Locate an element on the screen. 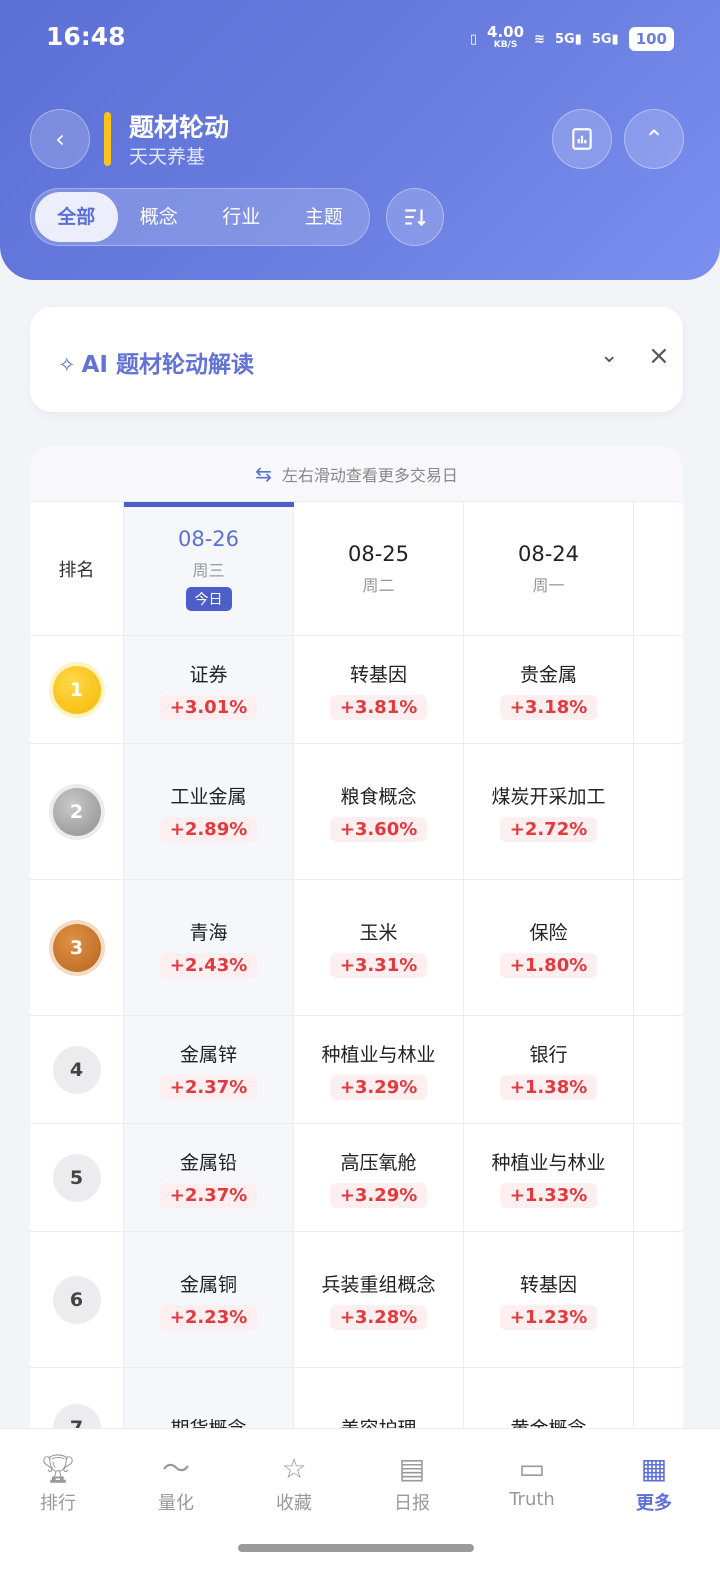 The image size is (720, 1584). theme-change-pct: +1.23% is located at coordinates (548, 1317).